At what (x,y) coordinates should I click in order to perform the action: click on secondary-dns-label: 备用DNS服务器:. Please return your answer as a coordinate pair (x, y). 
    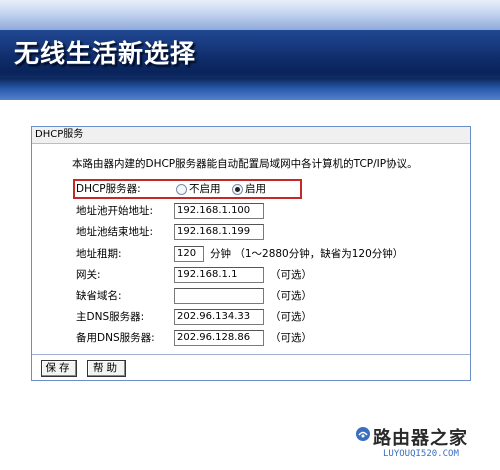
    Looking at the image, I should click on (115, 338).